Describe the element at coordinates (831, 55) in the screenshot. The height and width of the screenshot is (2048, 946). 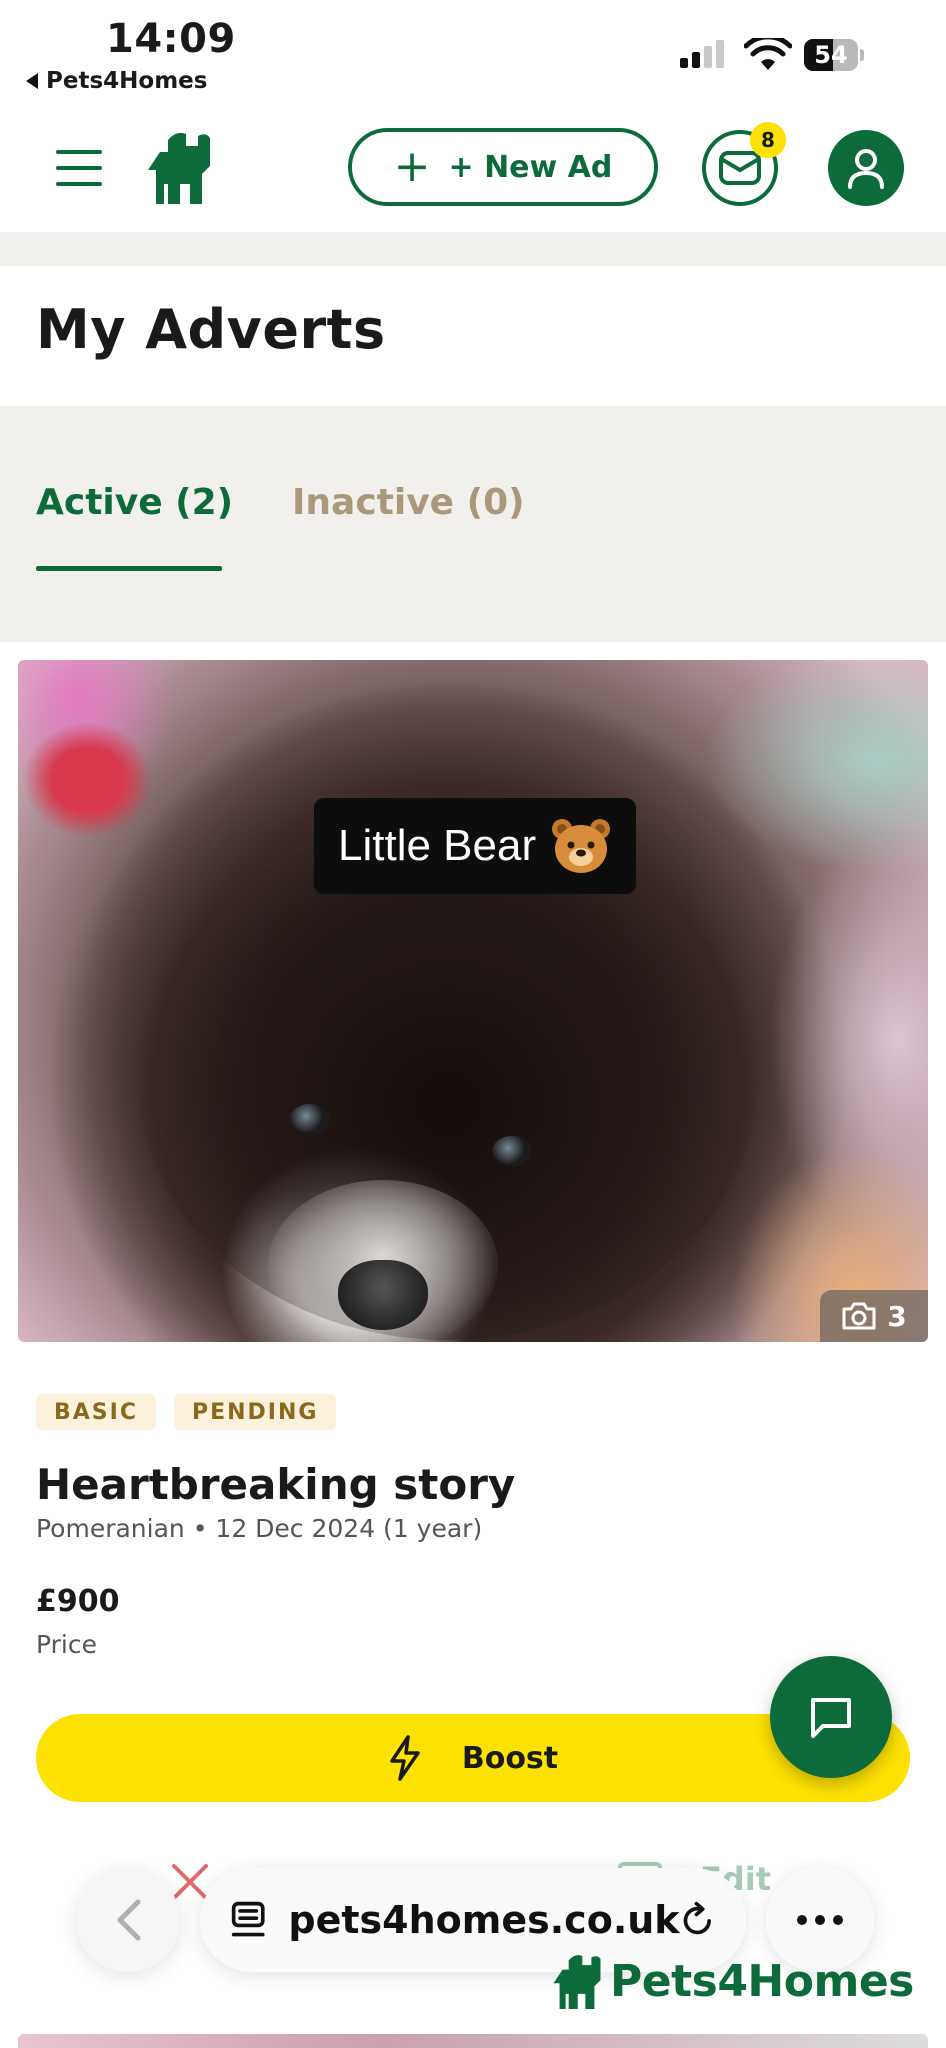
I see `battery-percent: 54` at that location.